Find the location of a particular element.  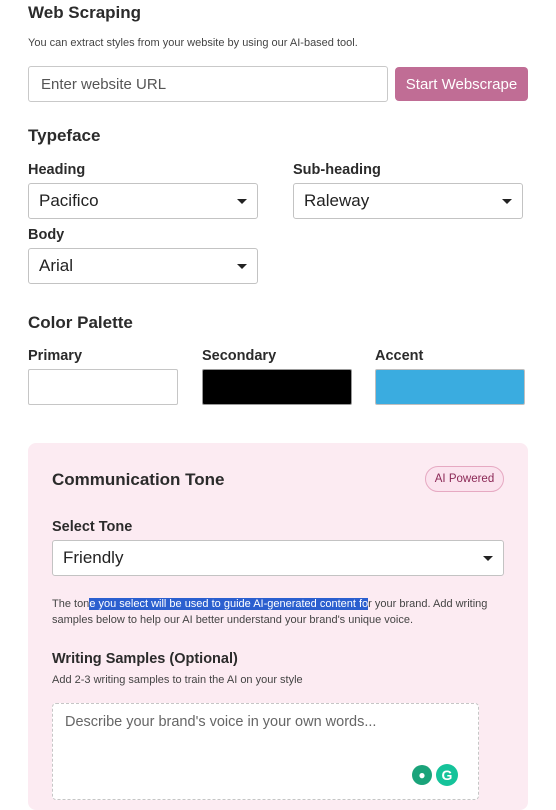

accent-color-swatch is located at coordinates (450, 387).